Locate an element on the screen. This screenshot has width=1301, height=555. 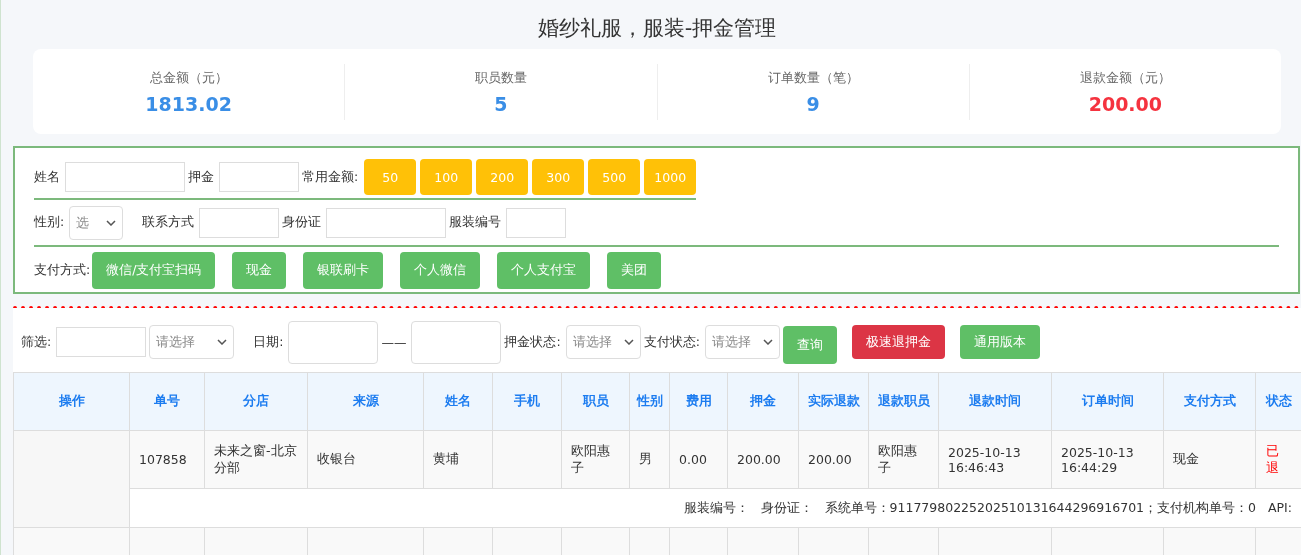
detail-text: 系统单号：91177980225202510131644296916701；支付机构单号：0 is located at coordinates (1040, 508).